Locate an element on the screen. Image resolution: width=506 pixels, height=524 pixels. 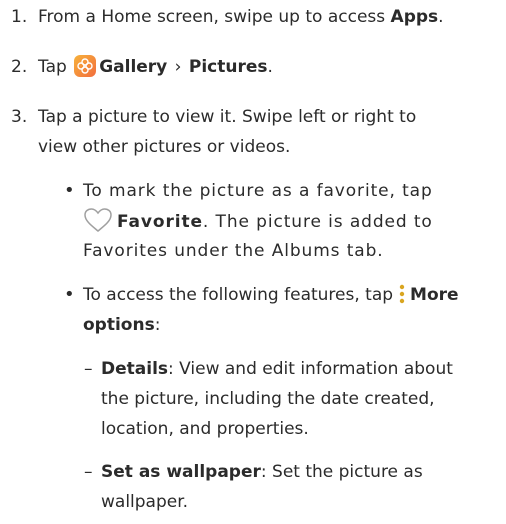
favorite-line-3: Favorites under the Albums tab. is located at coordinates (233, 251).